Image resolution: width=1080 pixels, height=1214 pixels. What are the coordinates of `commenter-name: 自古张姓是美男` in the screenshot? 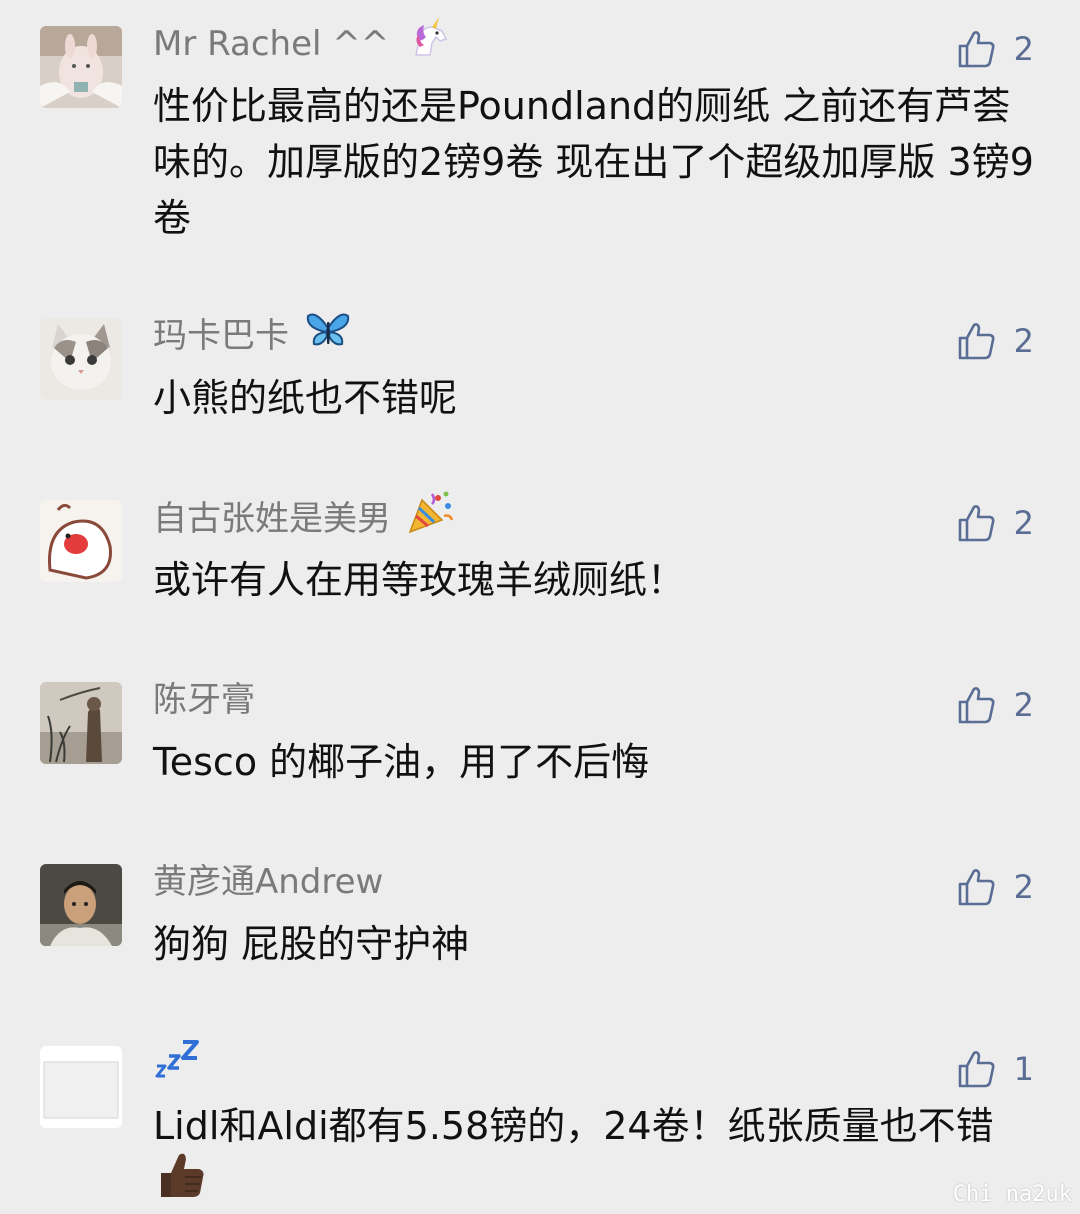 It's located at (303, 518).